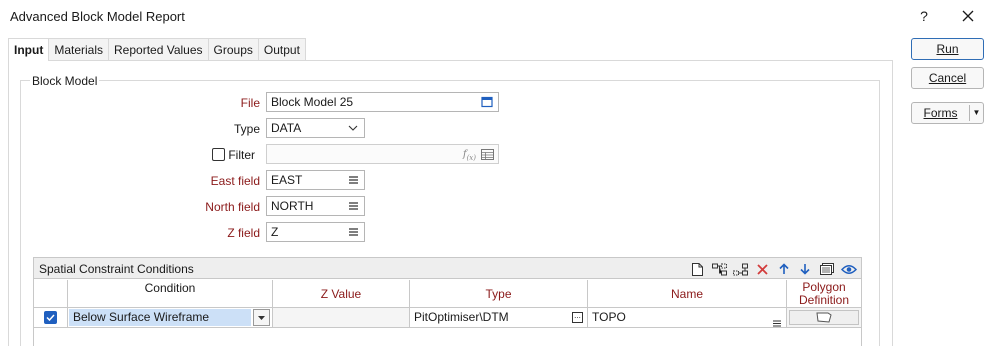  I want to click on condition-dropdown-button, so click(261, 317).